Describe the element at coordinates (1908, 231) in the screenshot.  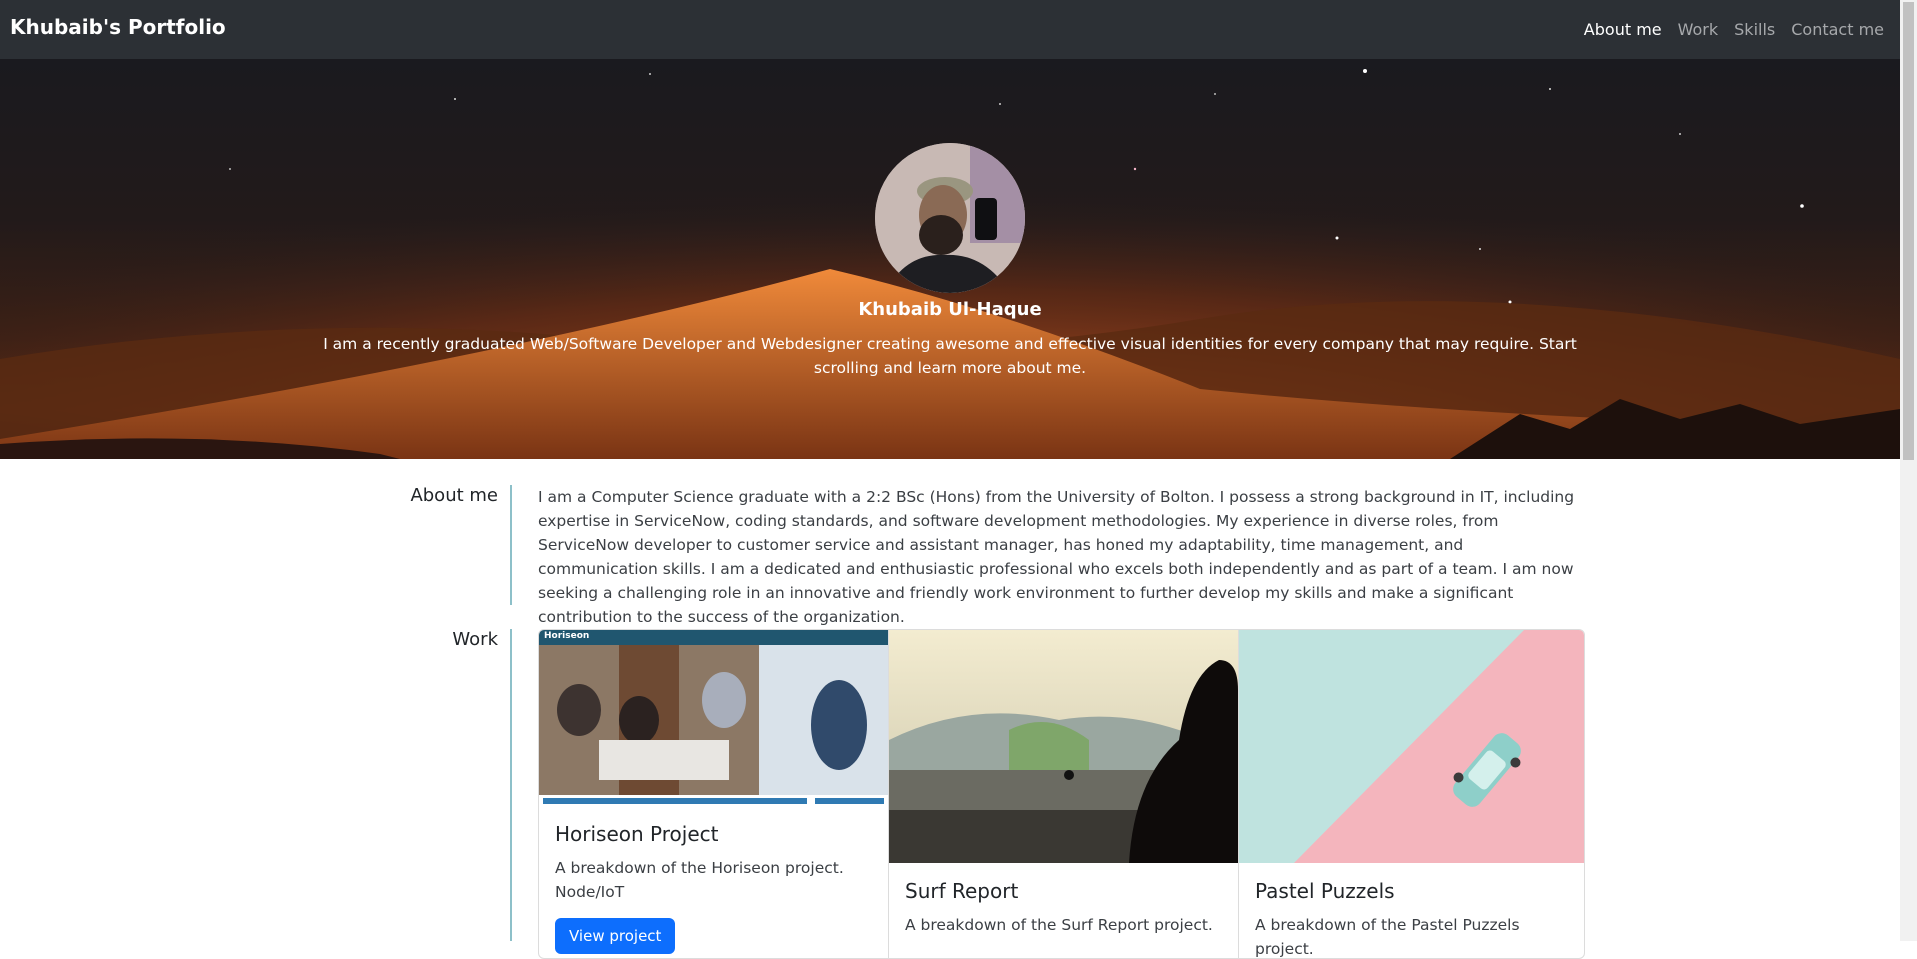
I see `scrollbar-thumb` at that location.